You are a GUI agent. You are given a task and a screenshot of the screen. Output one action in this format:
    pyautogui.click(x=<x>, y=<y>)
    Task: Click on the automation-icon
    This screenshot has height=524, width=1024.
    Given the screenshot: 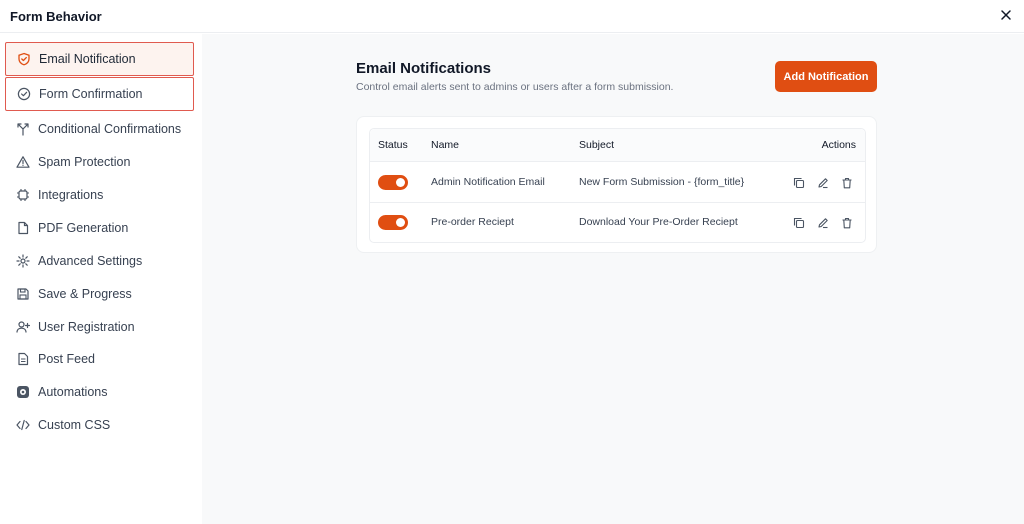 What is the action you would take?
    pyautogui.click(x=23, y=392)
    